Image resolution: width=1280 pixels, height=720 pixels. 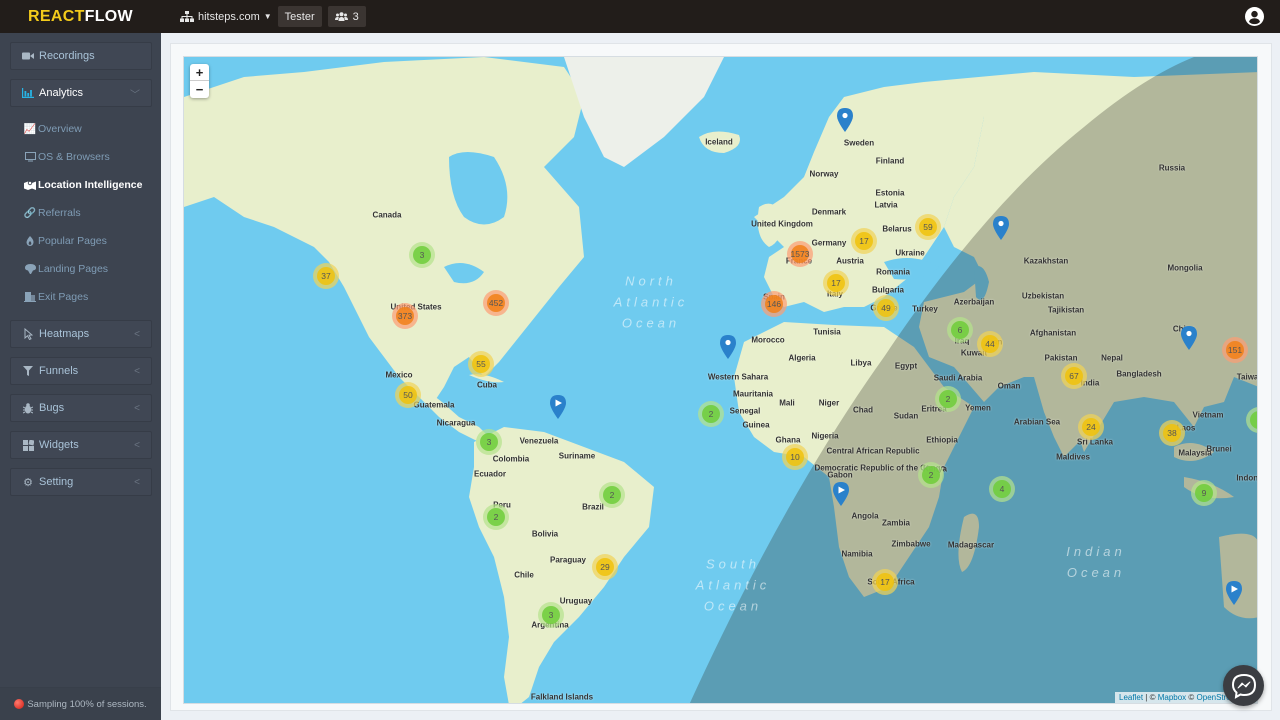 I want to click on cluster-count: 29, so click(x=605, y=567).